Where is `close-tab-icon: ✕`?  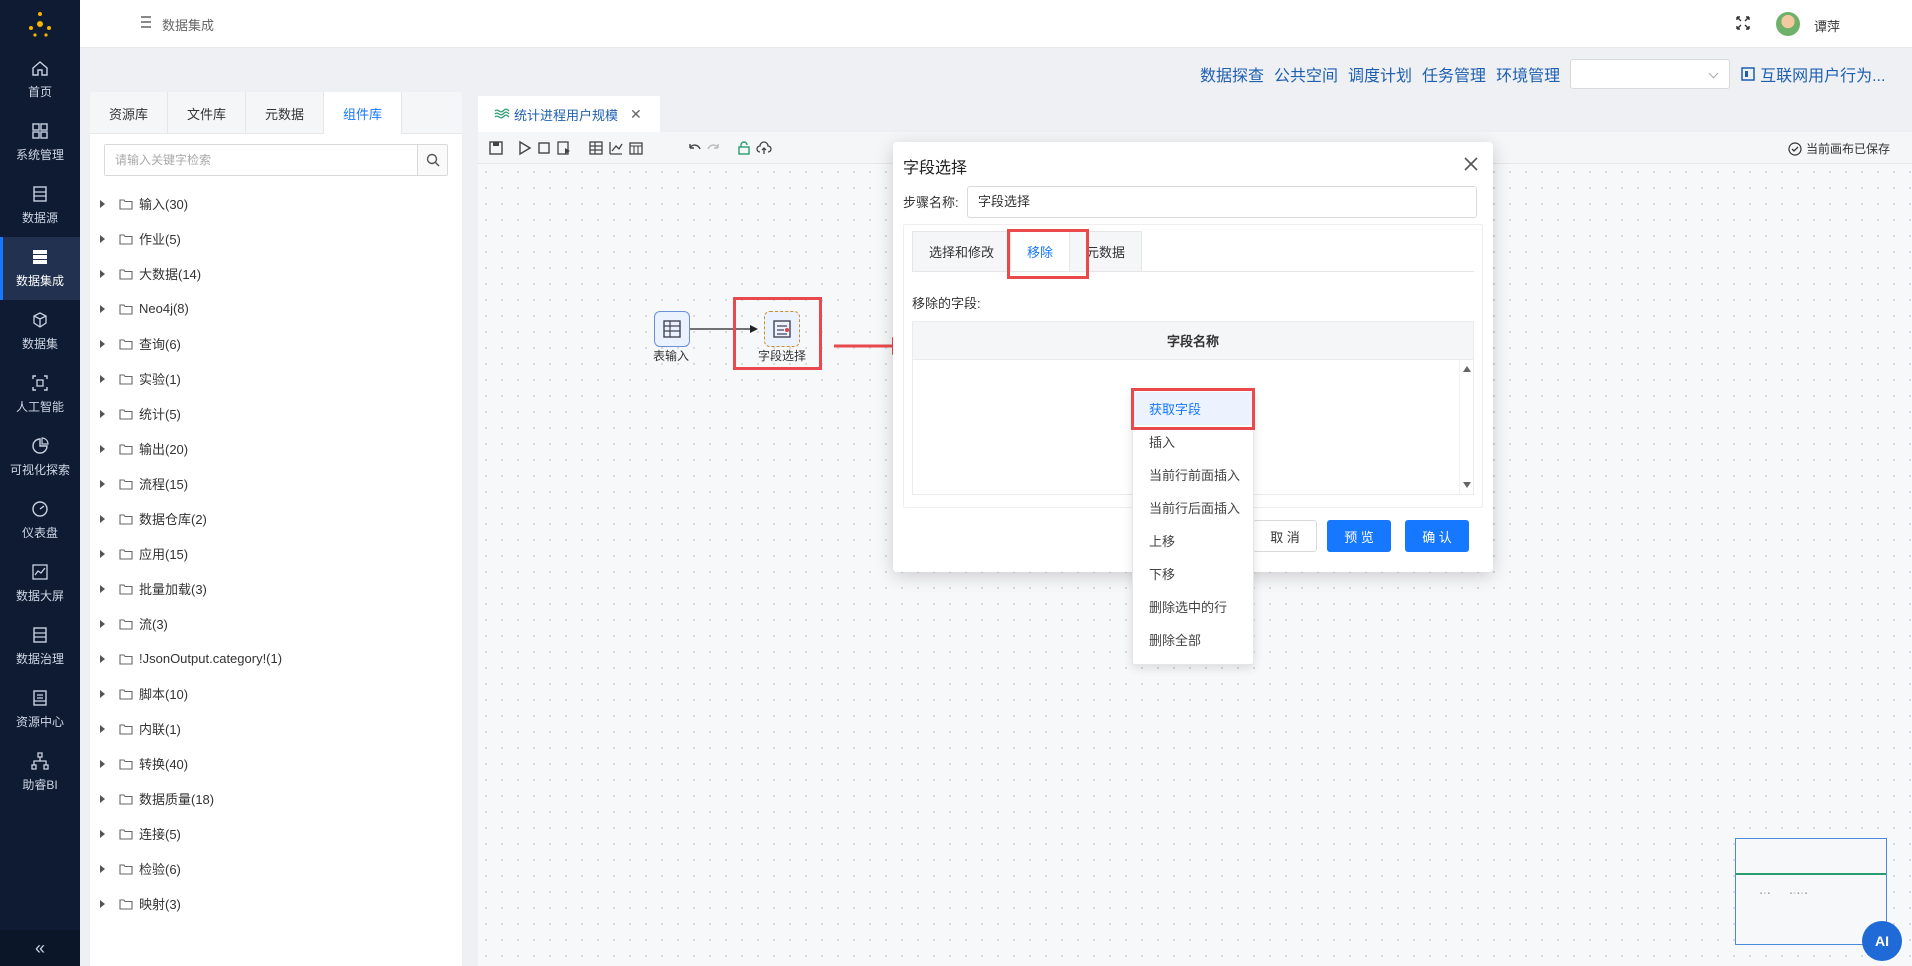 close-tab-icon: ✕ is located at coordinates (636, 114).